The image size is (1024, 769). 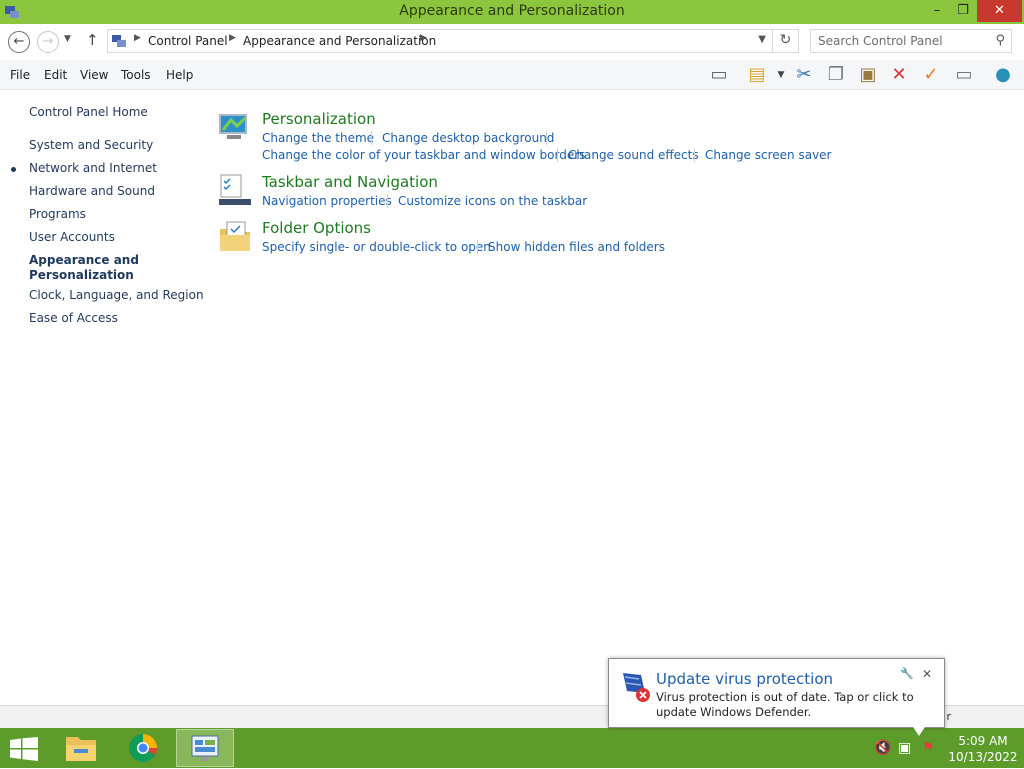 What do you see at coordinates (319, 119) in the screenshot?
I see `category-title-personalization: Personalization` at bounding box center [319, 119].